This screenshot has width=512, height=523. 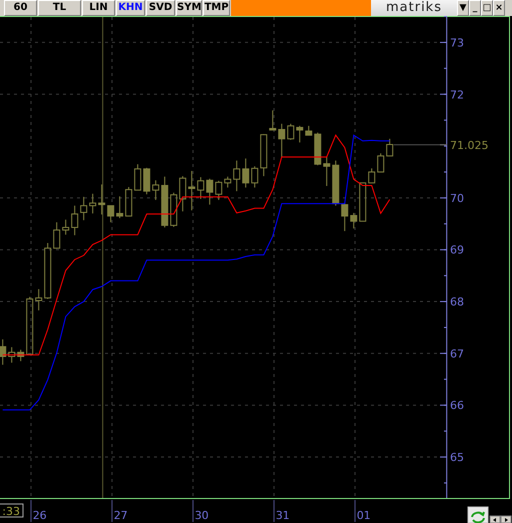 I want to click on price-label: 70, so click(x=457, y=198).